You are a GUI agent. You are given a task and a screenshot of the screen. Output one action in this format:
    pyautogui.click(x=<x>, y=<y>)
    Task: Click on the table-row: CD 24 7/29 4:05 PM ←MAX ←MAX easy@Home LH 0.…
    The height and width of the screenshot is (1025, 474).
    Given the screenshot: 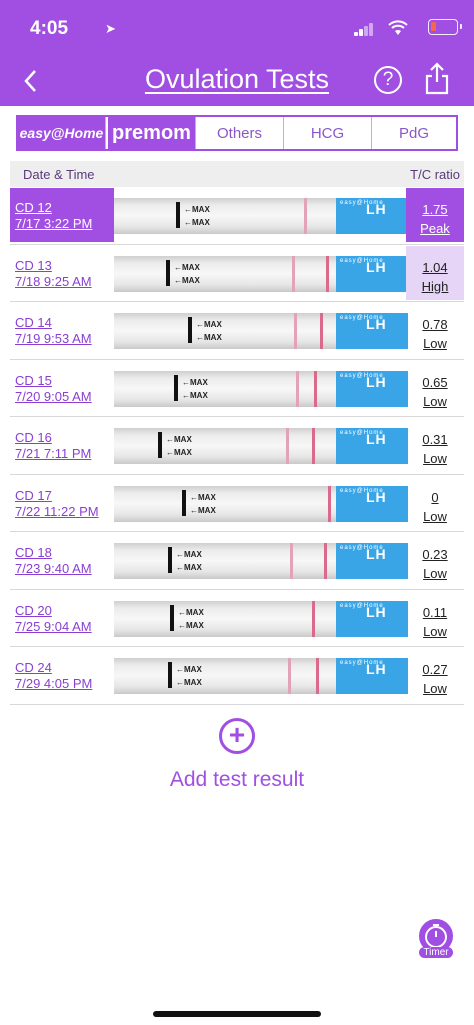 What is the action you would take?
    pyautogui.click(x=237, y=676)
    